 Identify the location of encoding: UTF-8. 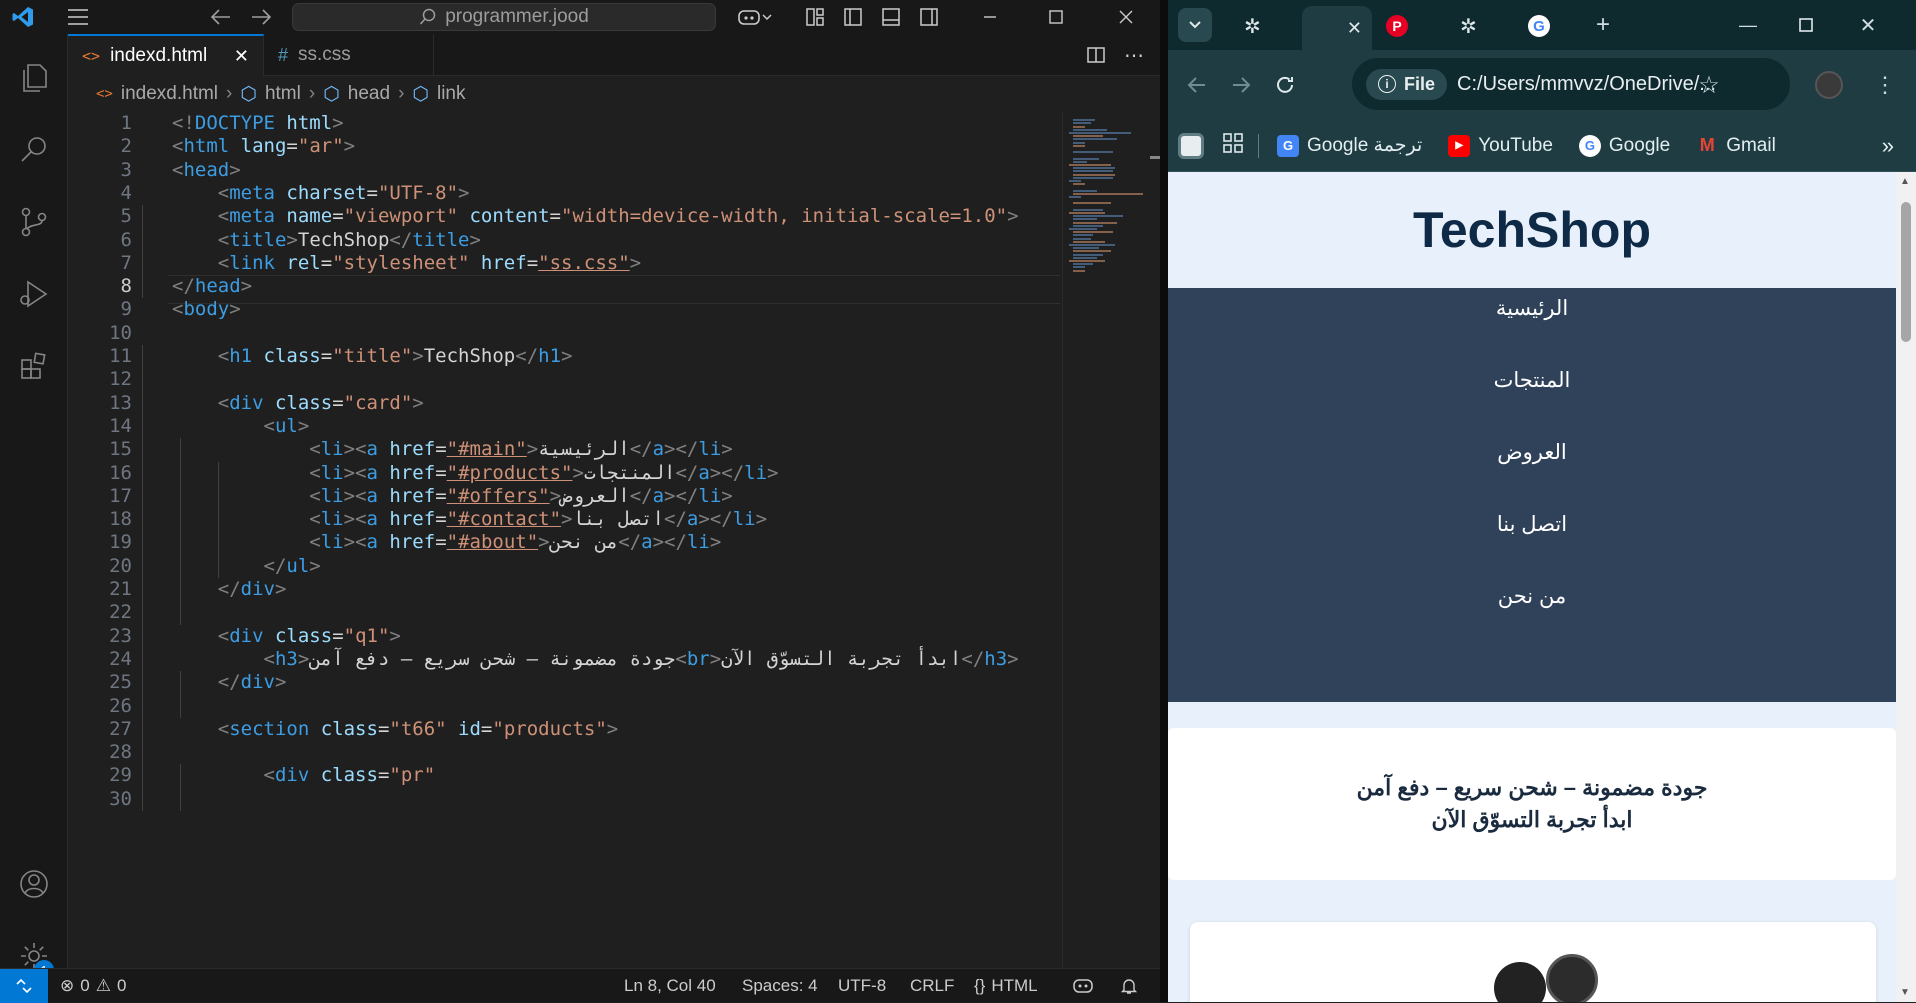
(862, 986).